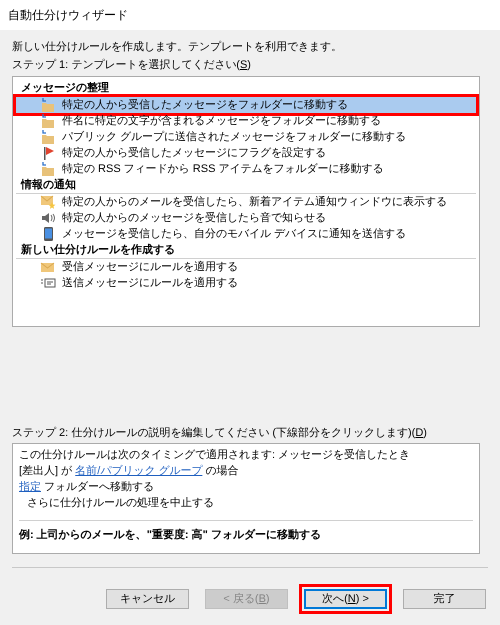 This screenshot has width=500, height=625. Describe the element at coordinates (68, 15) in the screenshot. I see `window-title: 自動仕分けウィザード` at that location.